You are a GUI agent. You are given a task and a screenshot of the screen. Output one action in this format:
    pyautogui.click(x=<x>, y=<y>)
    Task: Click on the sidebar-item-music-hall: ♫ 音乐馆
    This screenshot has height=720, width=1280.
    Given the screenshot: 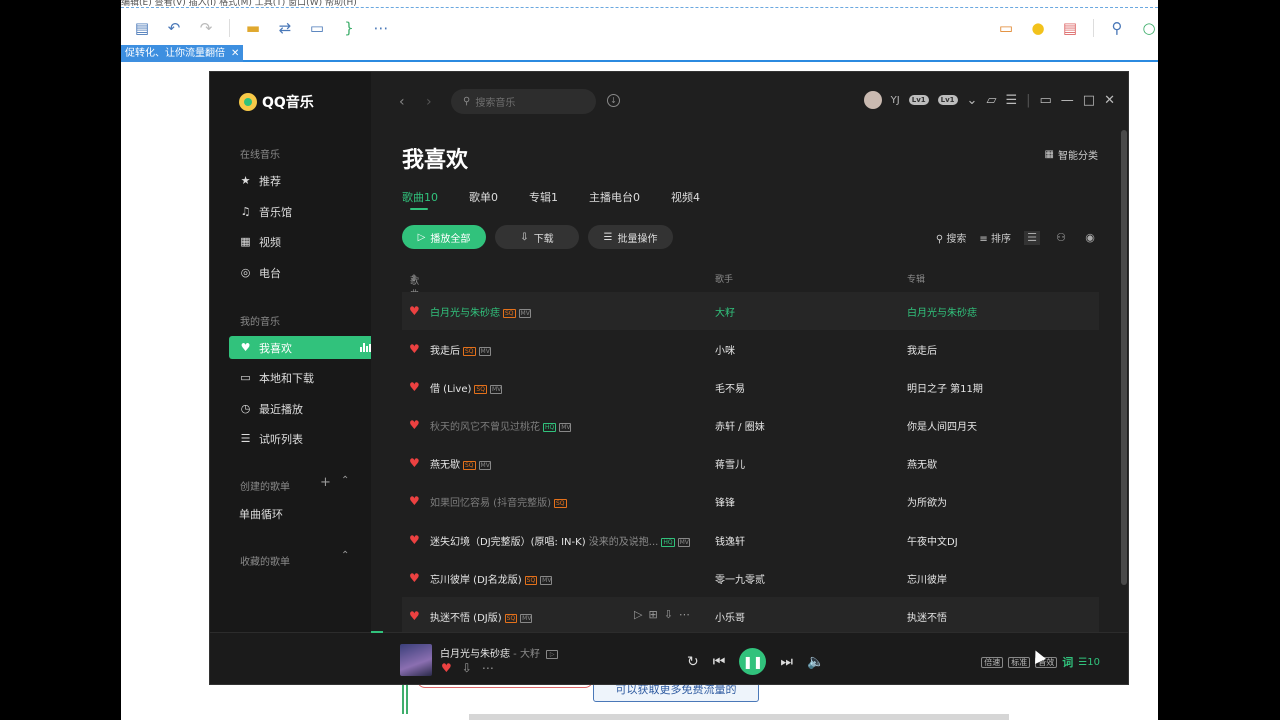 What is the action you would take?
    pyautogui.click(x=304, y=211)
    